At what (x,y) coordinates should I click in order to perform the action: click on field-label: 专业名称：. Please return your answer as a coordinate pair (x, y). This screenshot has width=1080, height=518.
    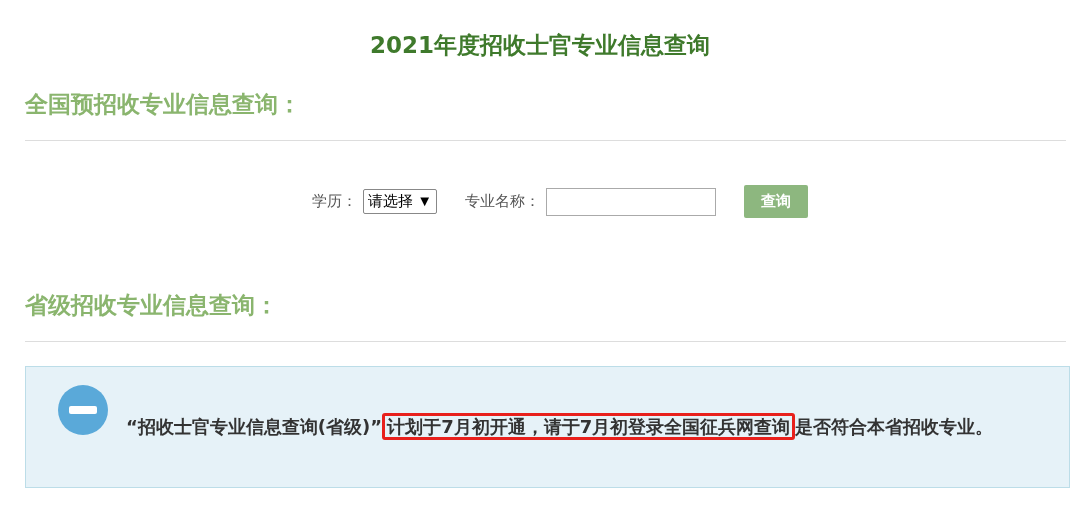
    Looking at the image, I should click on (502, 201).